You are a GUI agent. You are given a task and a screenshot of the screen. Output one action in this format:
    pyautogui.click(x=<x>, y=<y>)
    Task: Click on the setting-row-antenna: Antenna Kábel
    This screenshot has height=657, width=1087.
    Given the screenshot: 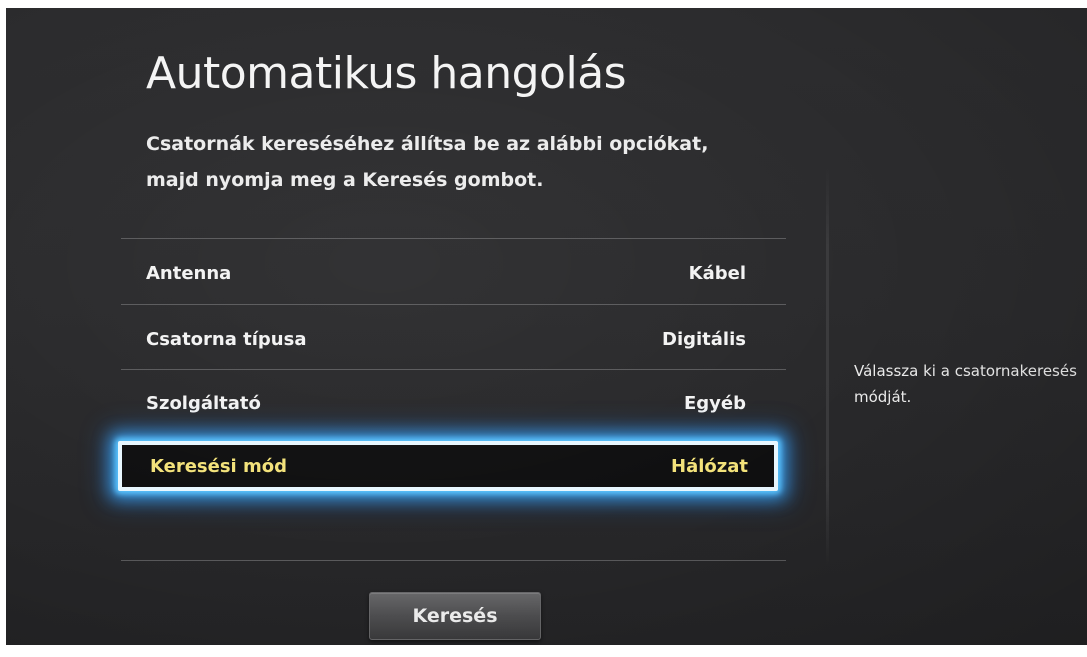 What is the action you would take?
    pyautogui.click(x=446, y=273)
    